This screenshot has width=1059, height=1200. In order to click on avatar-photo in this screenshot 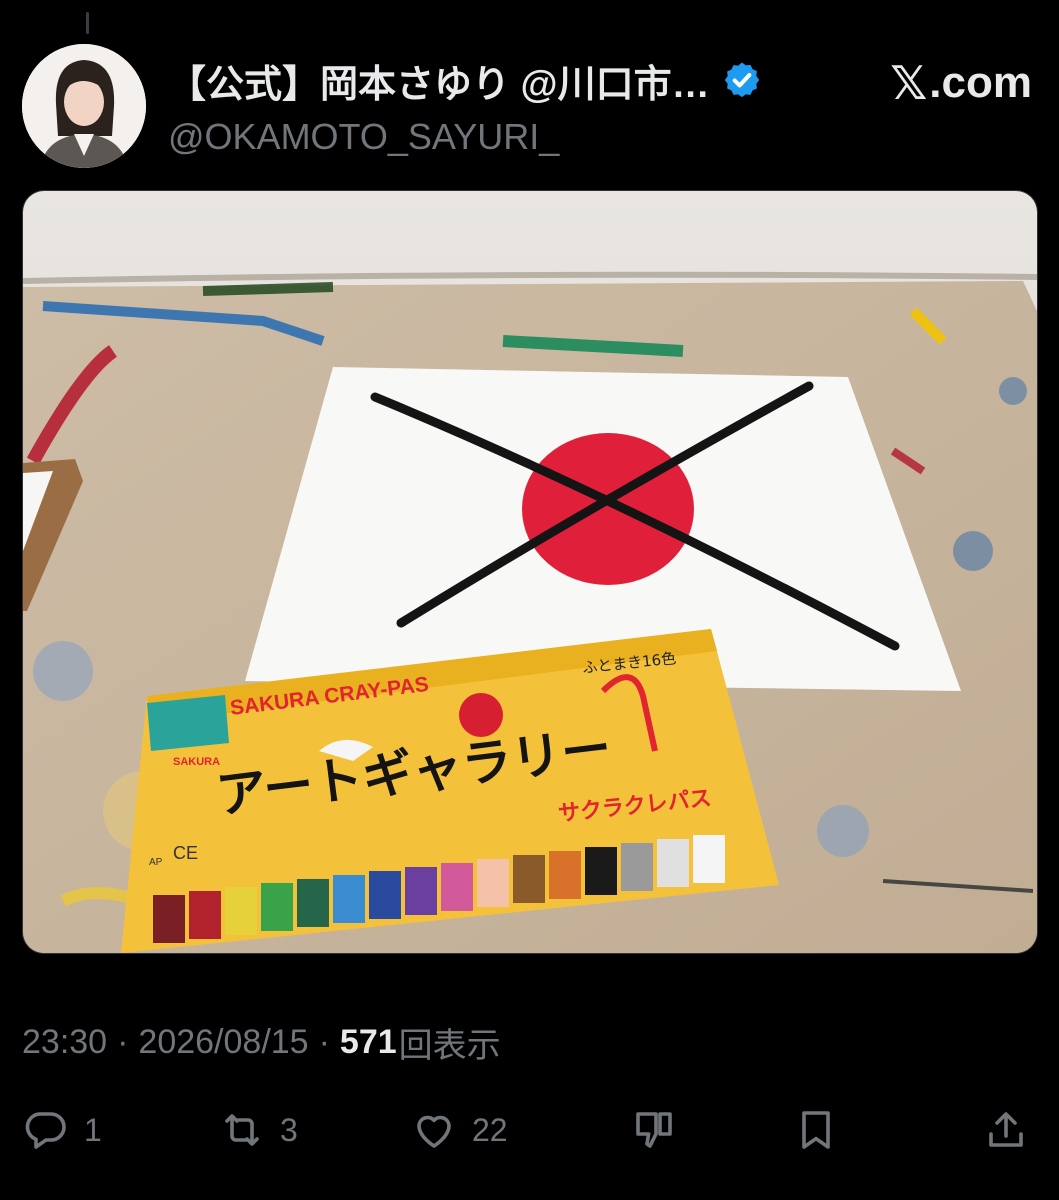, I will do `click(84, 106)`.